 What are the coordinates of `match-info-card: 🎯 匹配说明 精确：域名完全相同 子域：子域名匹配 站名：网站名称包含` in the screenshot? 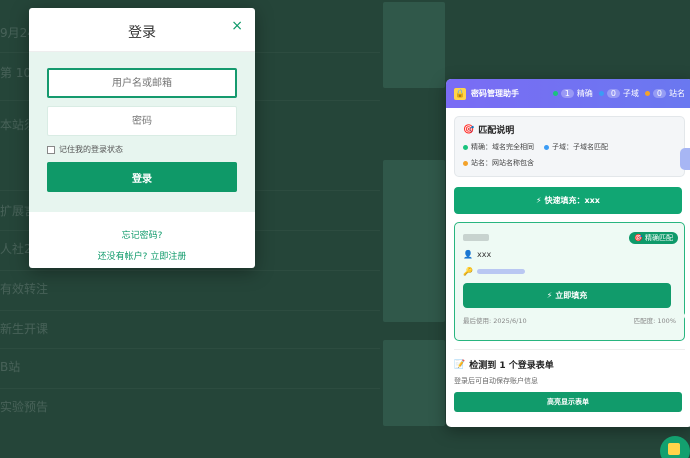 It's located at (569, 146).